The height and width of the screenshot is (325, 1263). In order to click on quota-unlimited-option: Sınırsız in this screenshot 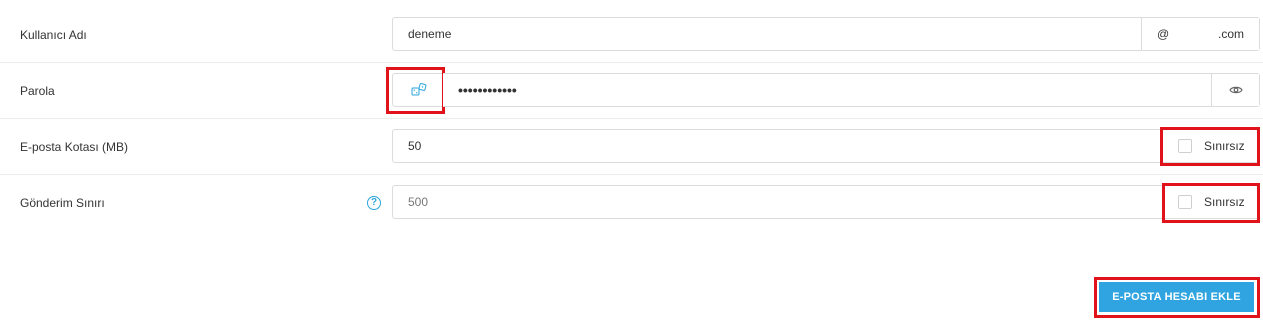, I will do `click(1211, 146)`.